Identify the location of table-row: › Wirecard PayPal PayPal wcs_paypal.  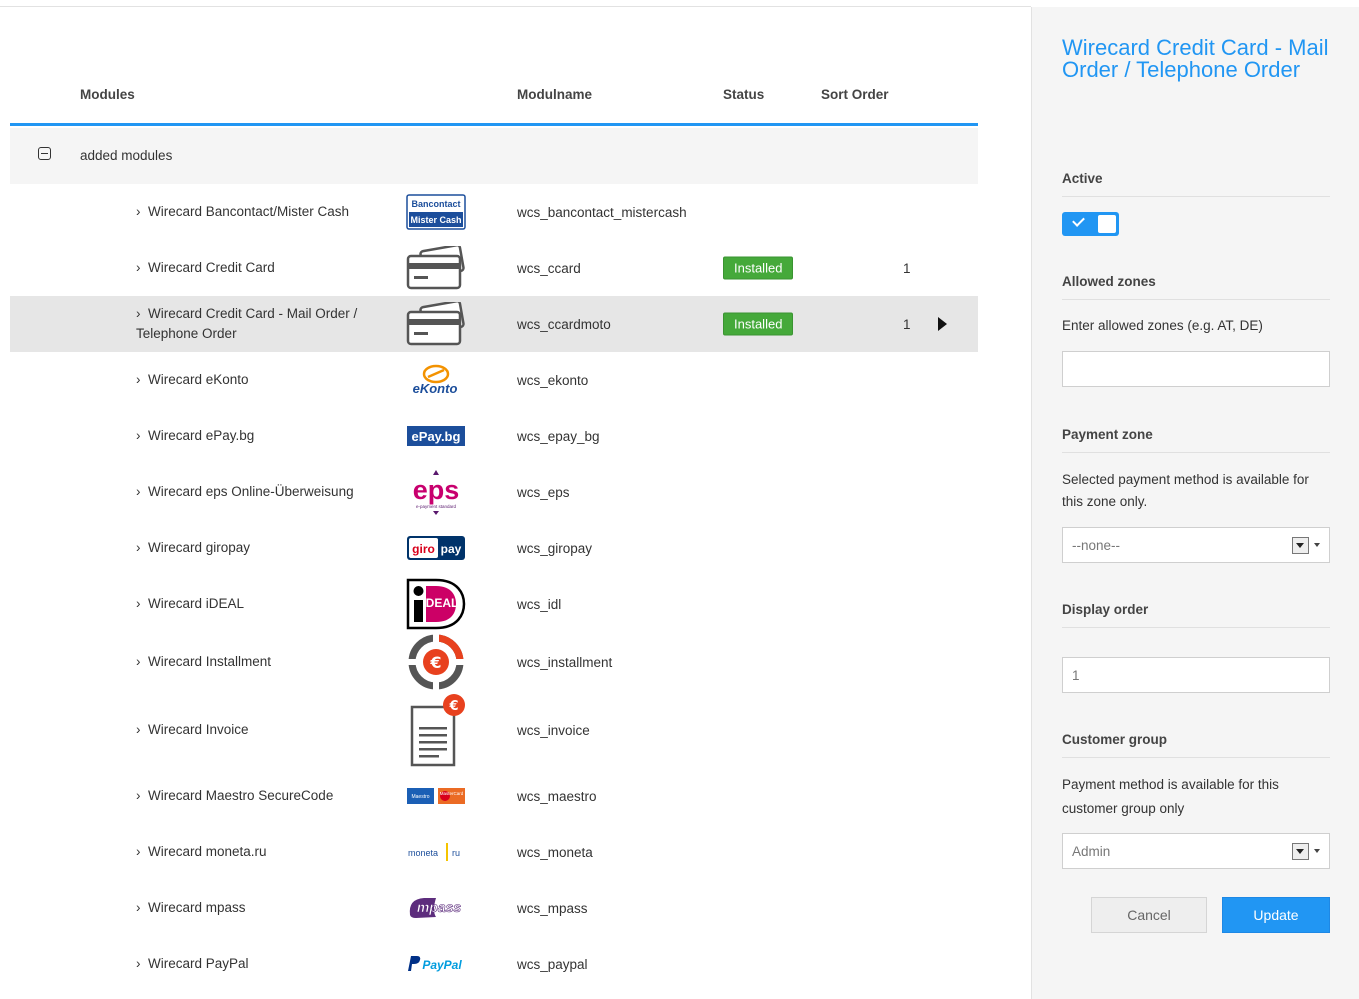
(494, 964).